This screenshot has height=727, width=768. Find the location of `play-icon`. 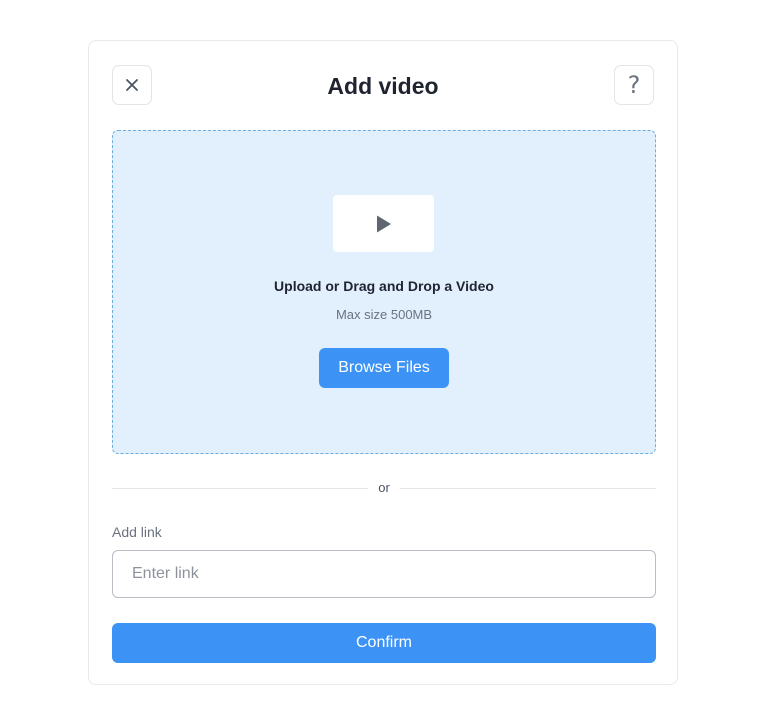

play-icon is located at coordinates (383, 223).